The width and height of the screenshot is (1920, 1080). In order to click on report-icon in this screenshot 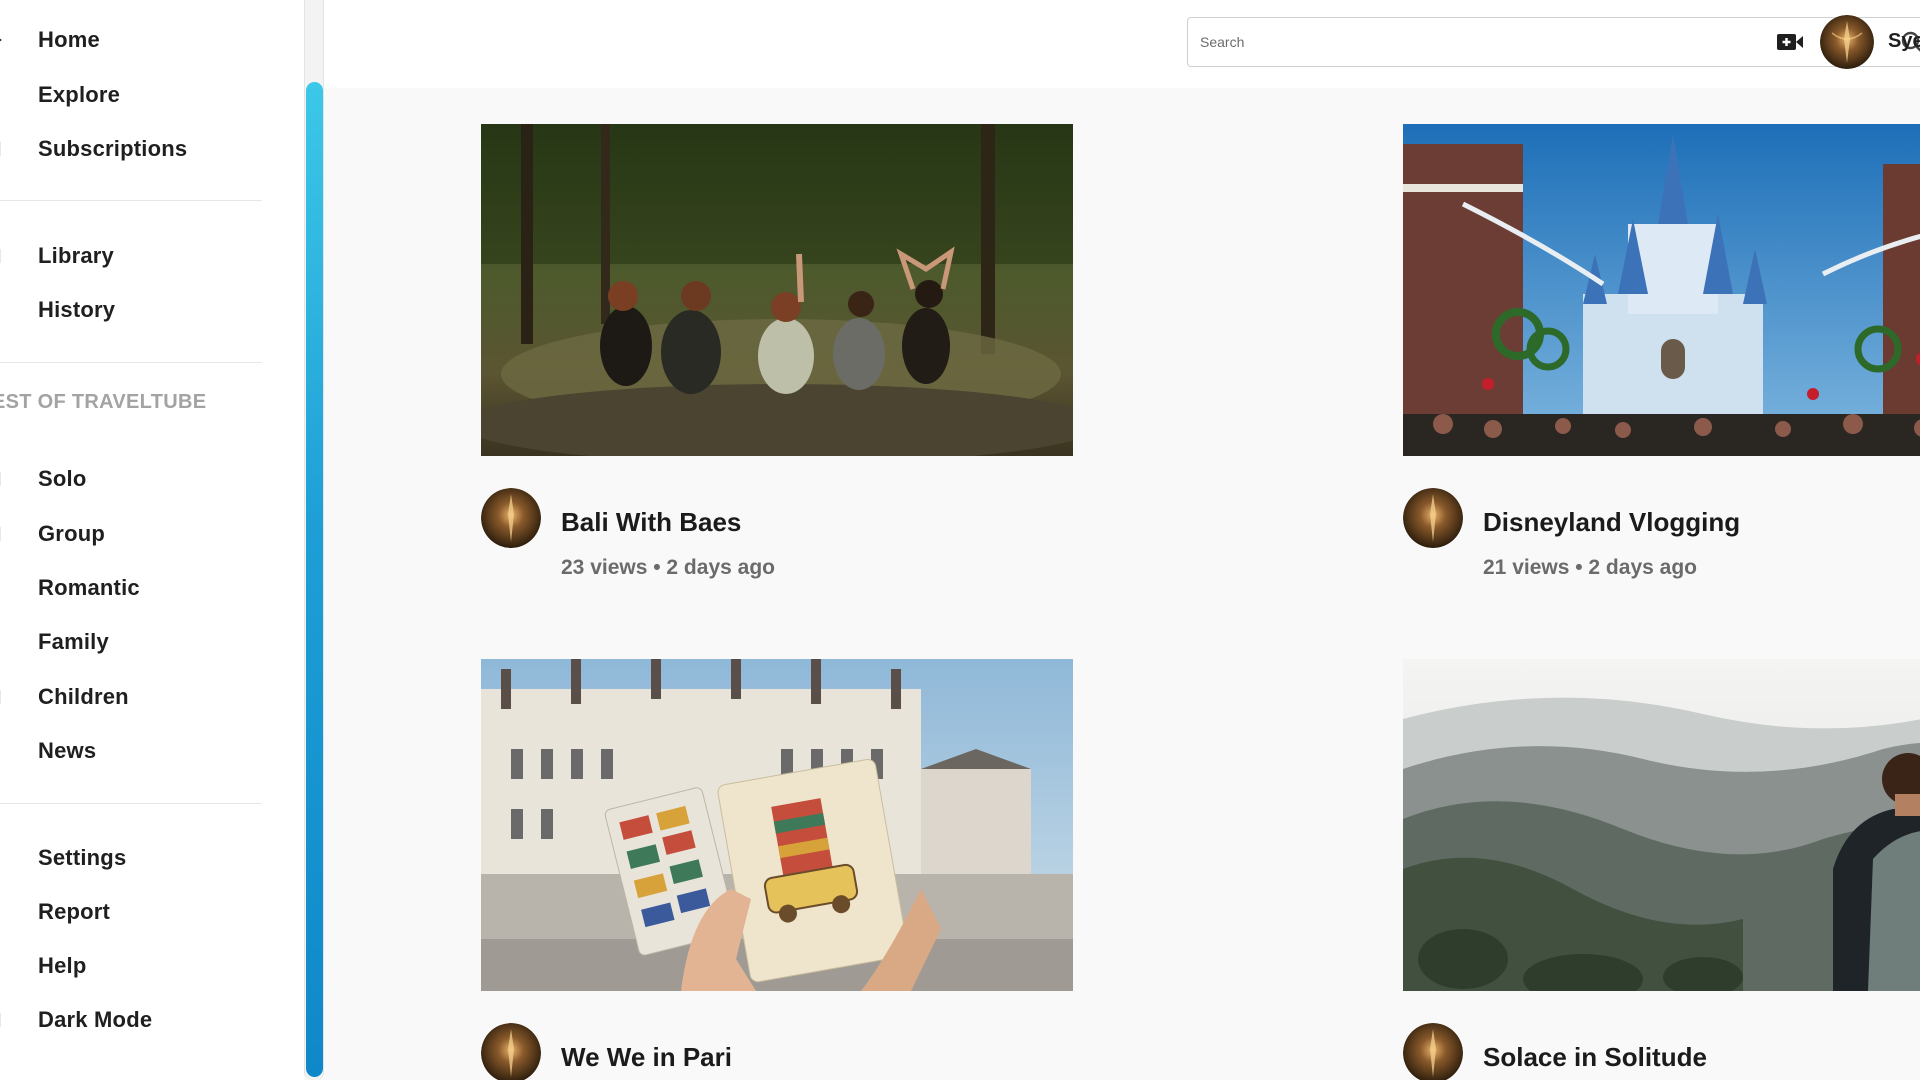, I will do `click(2, 912)`.